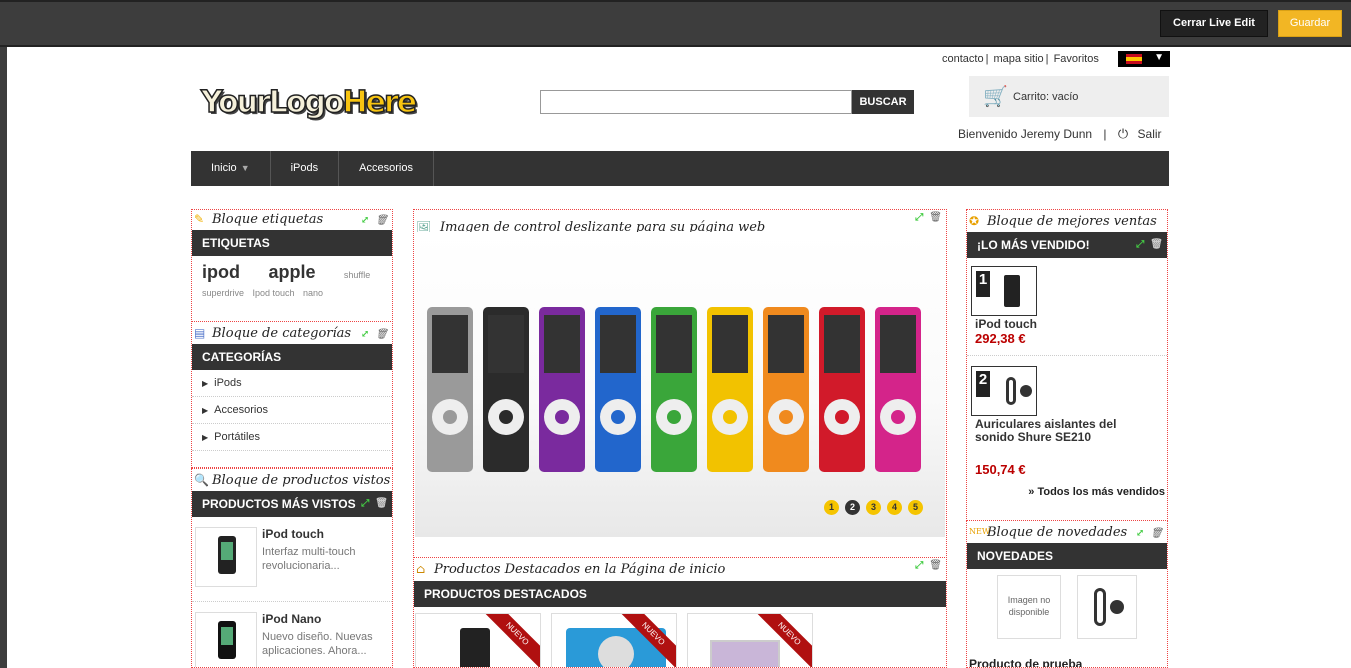 This screenshot has width=1351, height=668. What do you see at coordinates (831, 507) in the screenshot?
I see `slide-dot: 1` at bounding box center [831, 507].